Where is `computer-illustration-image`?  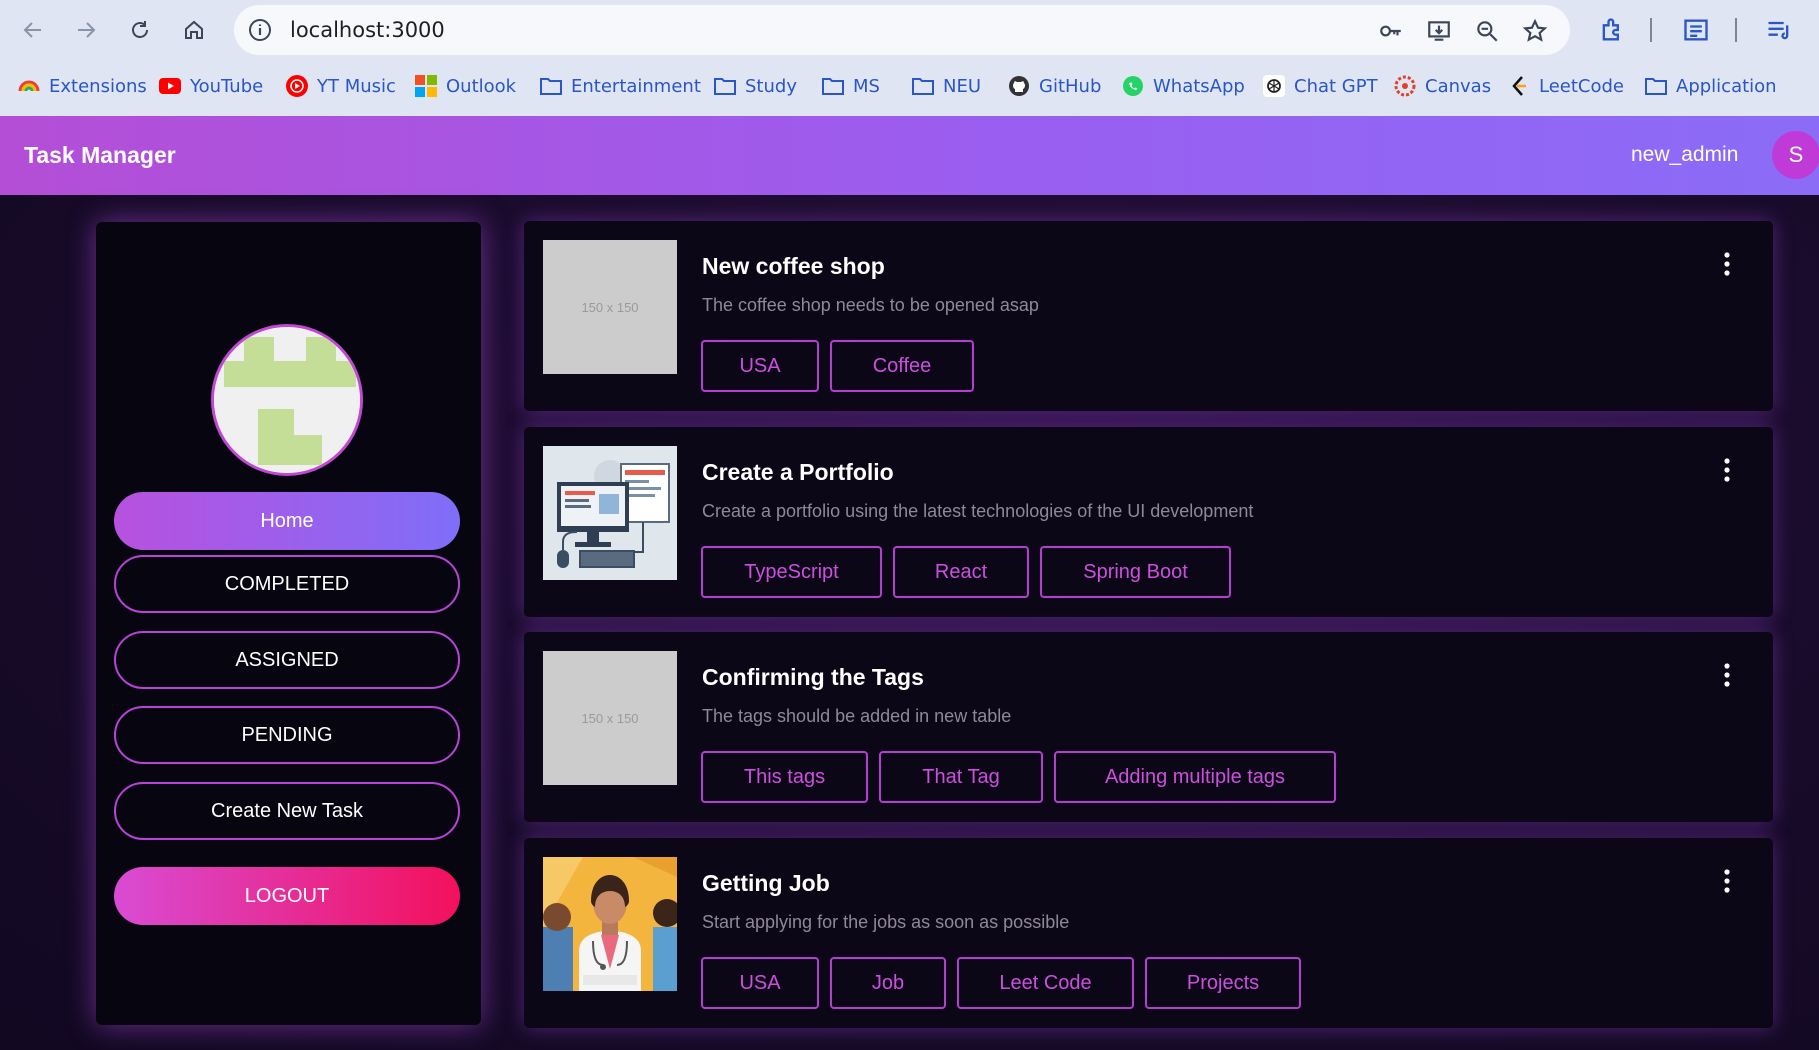
computer-illustration-image is located at coordinates (610, 513).